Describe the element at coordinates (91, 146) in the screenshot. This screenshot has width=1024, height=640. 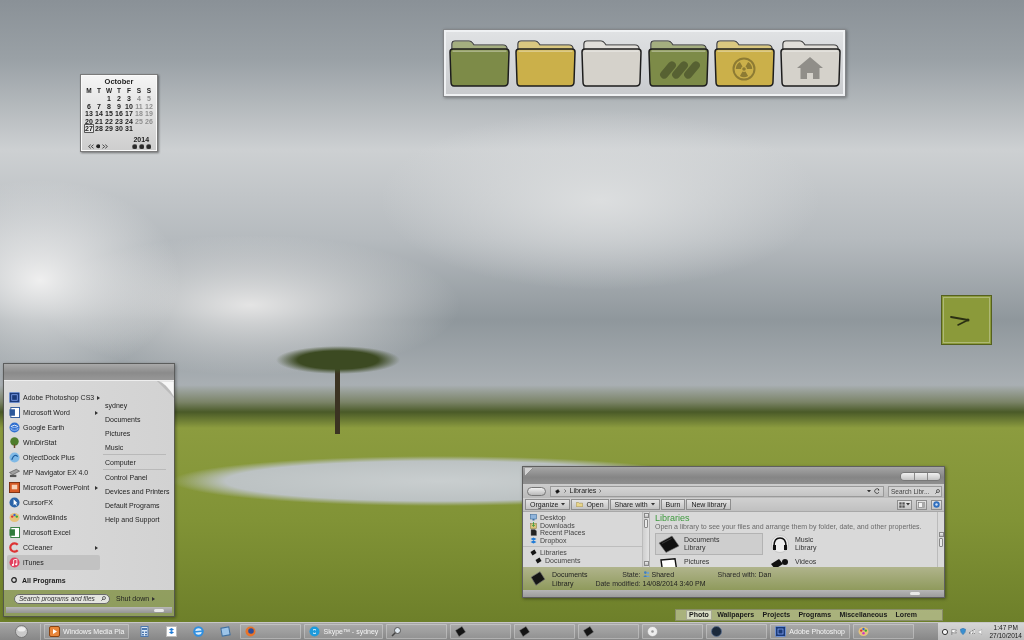
I see `previous-icon` at that location.